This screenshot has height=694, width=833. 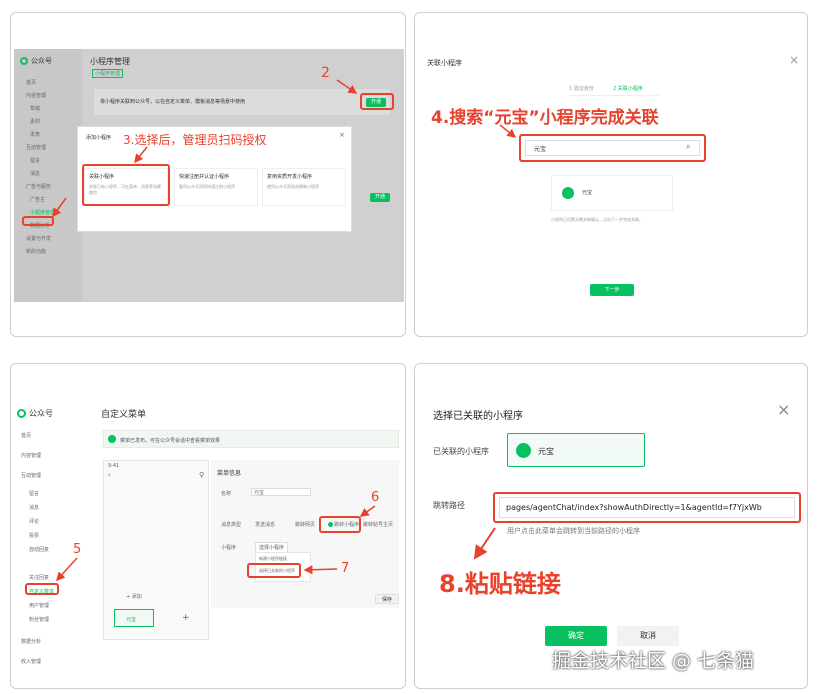 I want to click on note: 小程序已设置无需关联确认，点击下一步完成关联。, so click(x=597, y=219).